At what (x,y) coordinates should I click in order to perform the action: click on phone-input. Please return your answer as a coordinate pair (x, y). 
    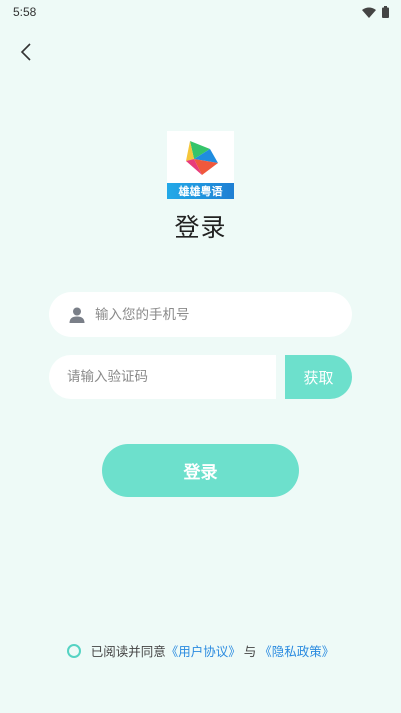
    Looking at the image, I should click on (195, 314).